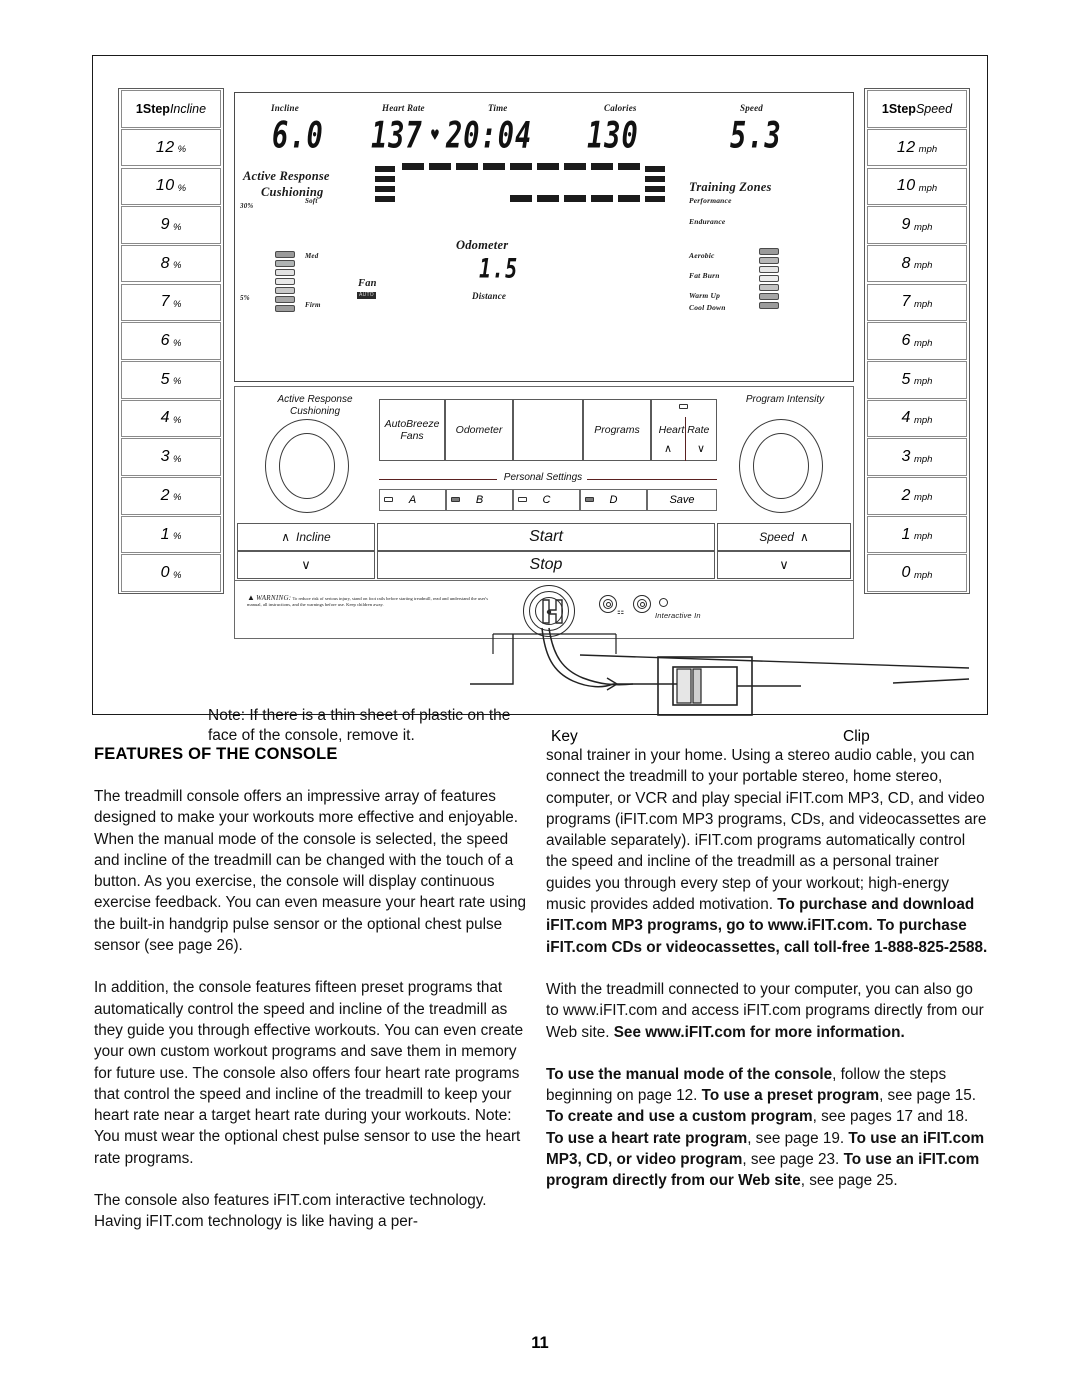  What do you see at coordinates (856, 736) in the screenshot?
I see `clip-callout-label: Clip` at bounding box center [856, 736].